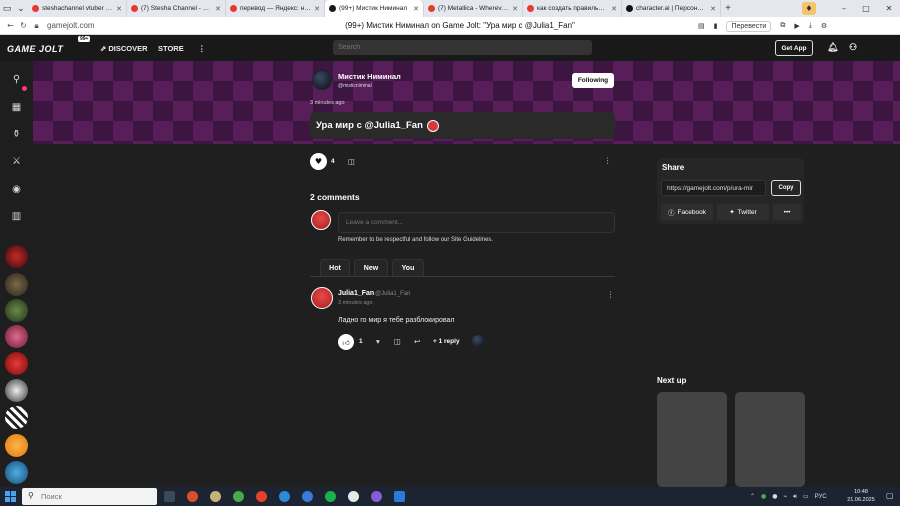  Describe the element at coordinates (832, 47) in the screenshot. I see `notifications-bell-icon: 🔔︎` at that location.